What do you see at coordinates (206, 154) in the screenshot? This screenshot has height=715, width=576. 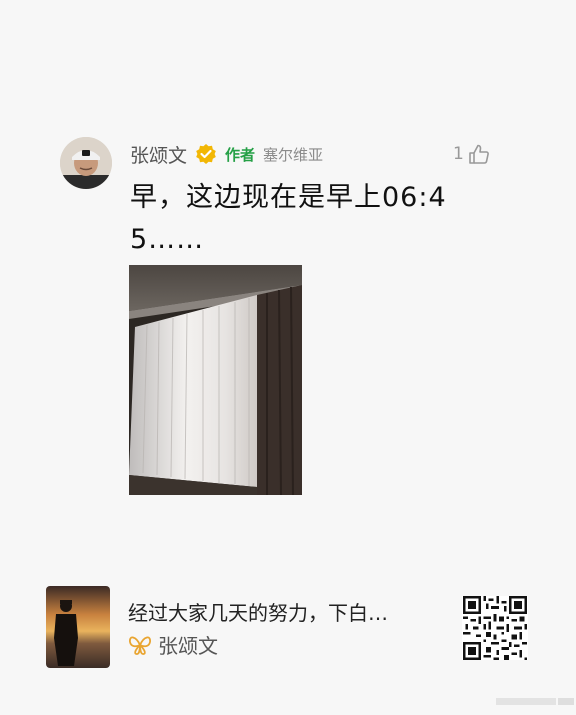 I see `verified-badge-icon` at bounding box center [206, 154].